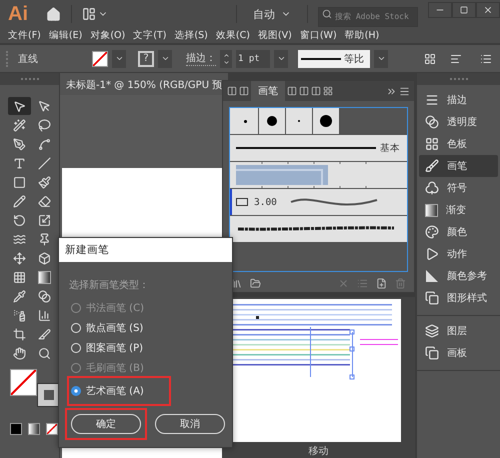  I want to click on menu-icon, so click(404, 91).